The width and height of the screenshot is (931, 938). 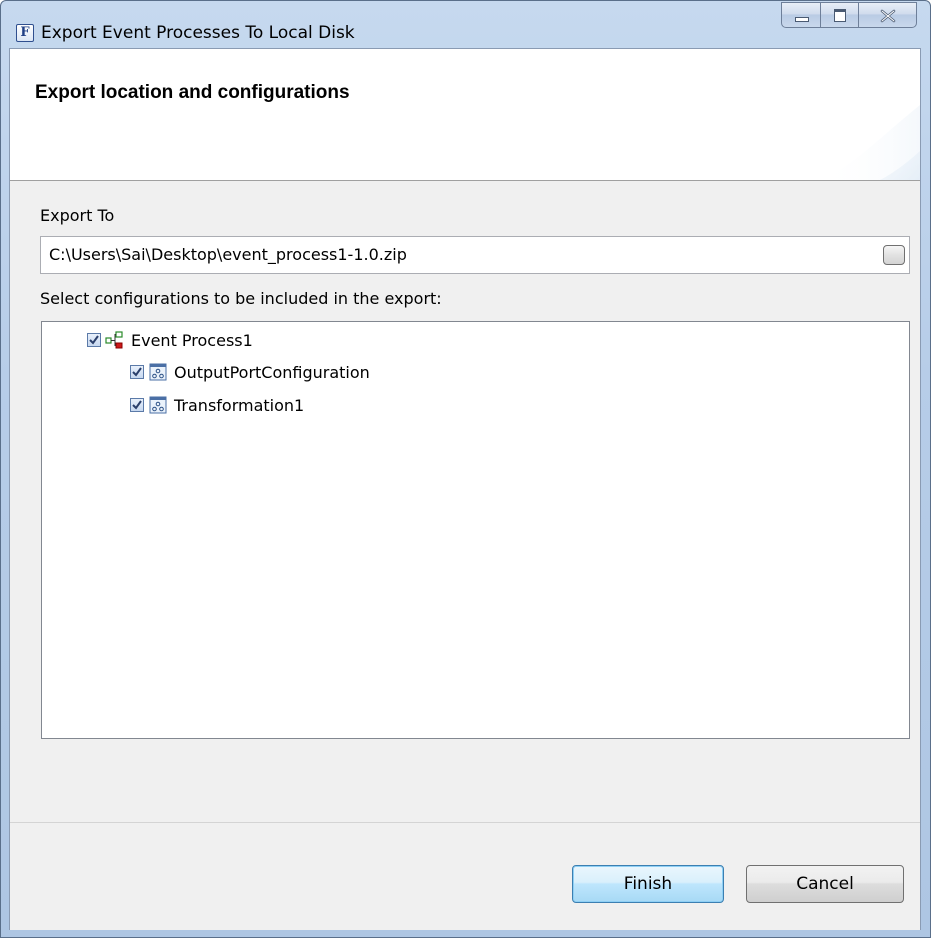 What do you see at coordinates (870, 142) in the screenshot?
I see `banner-decoration` at bounding box center [870, 142].